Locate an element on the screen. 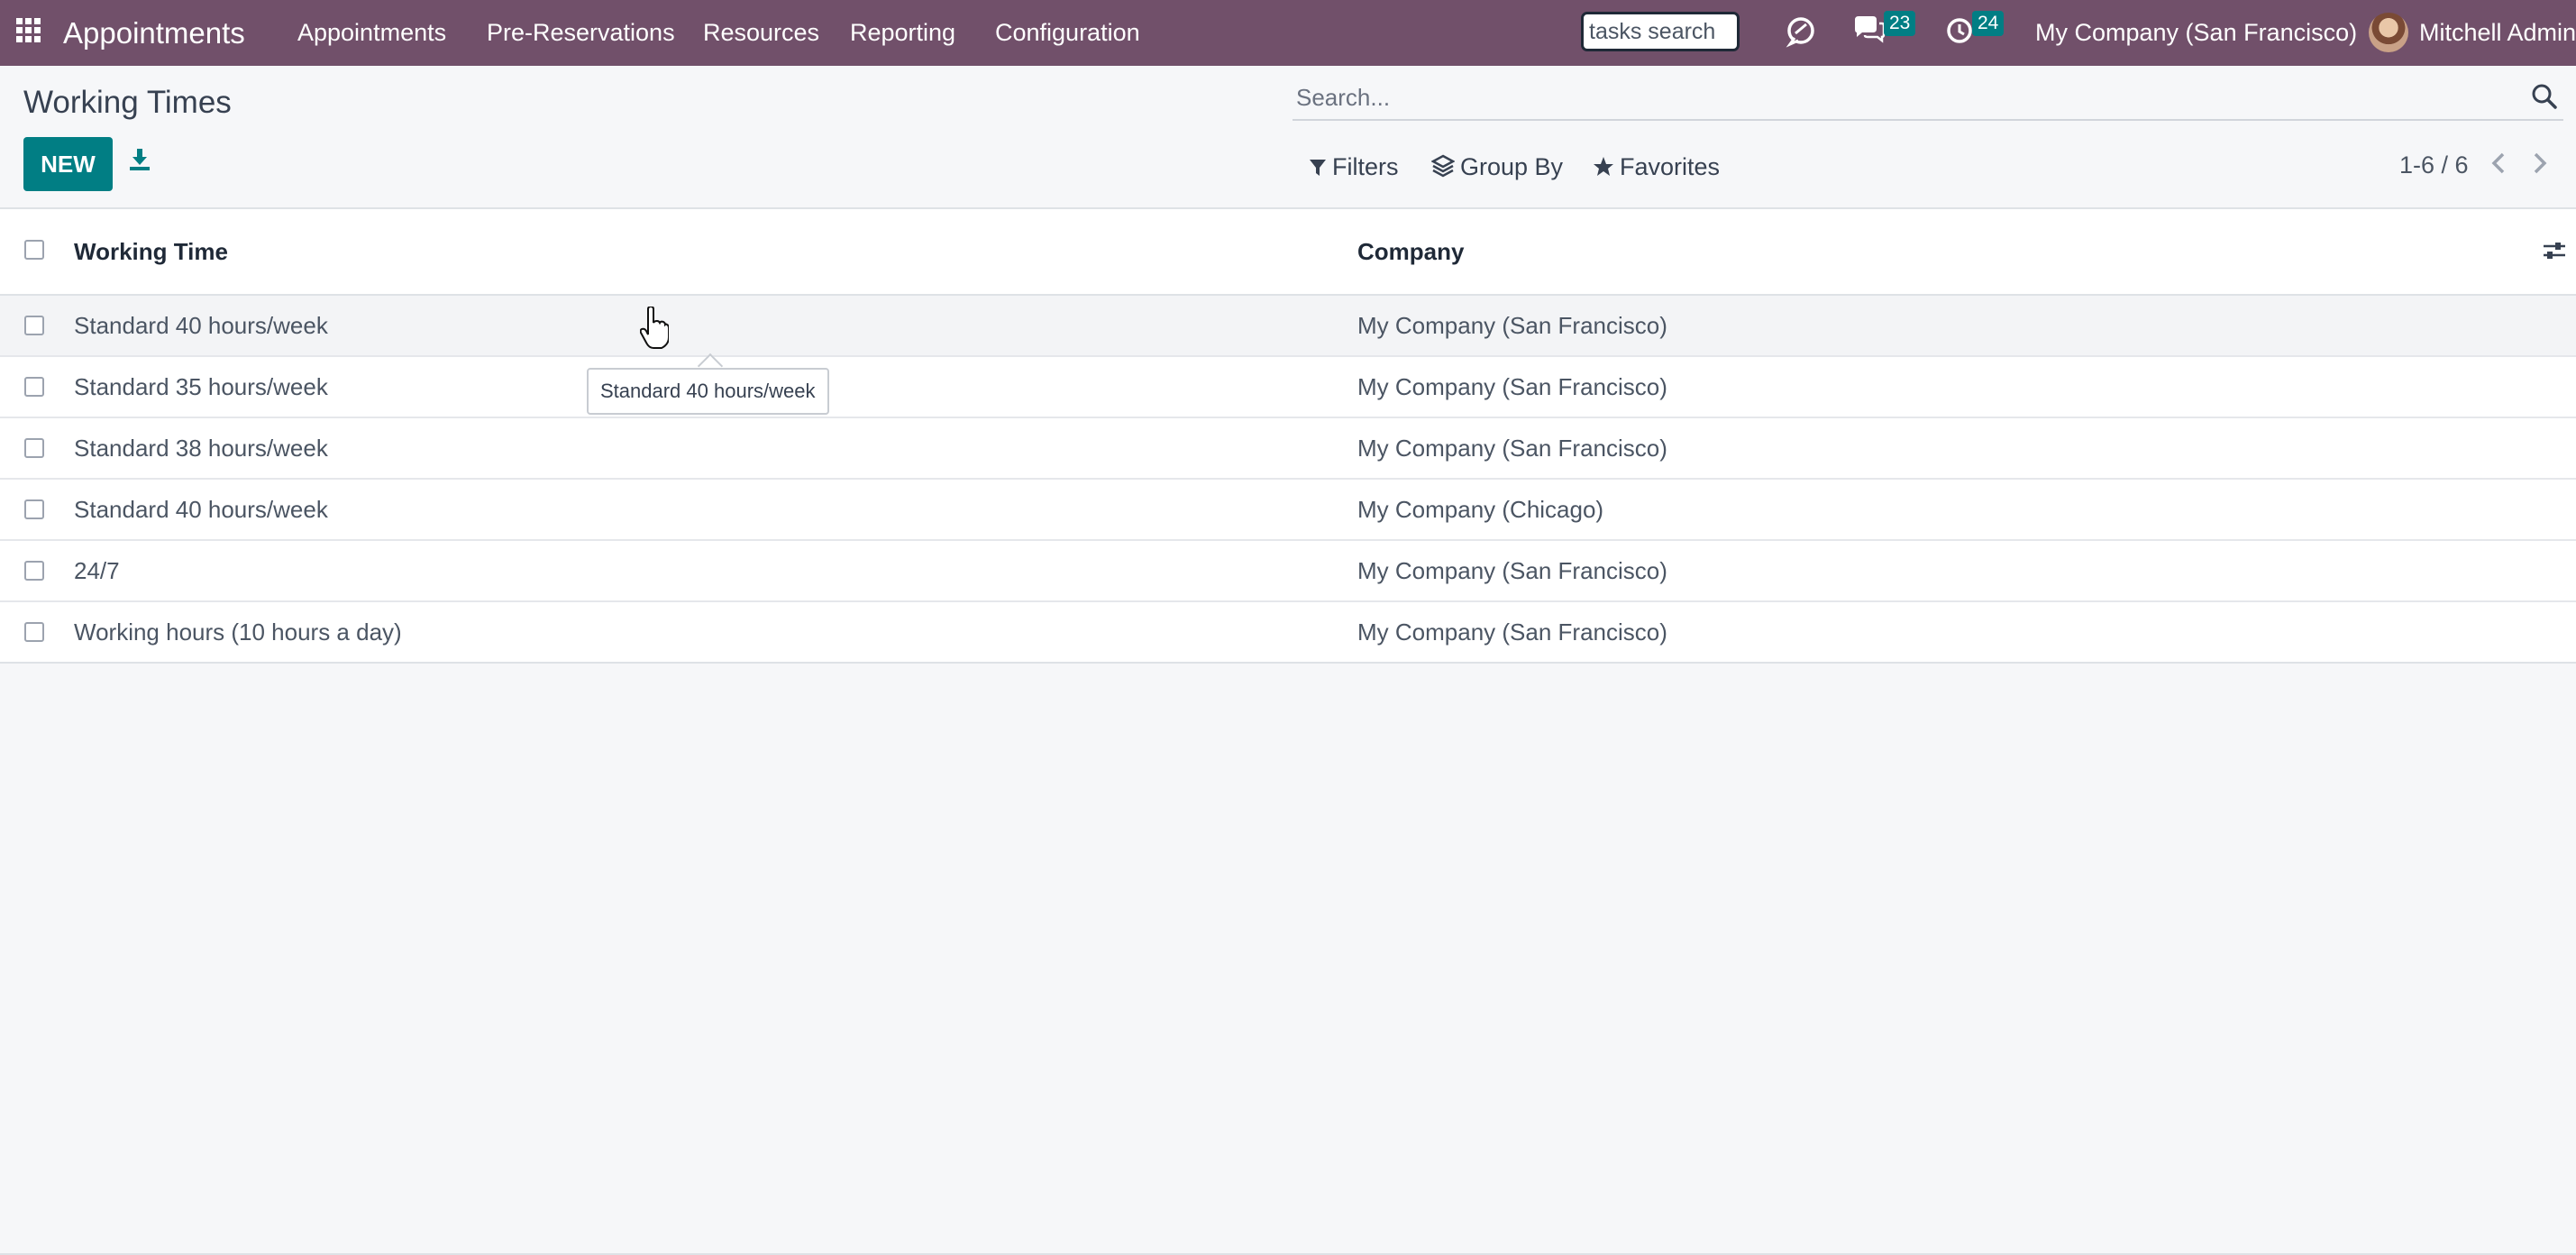  tasks-search-input is located at coordinates (1660, 31).